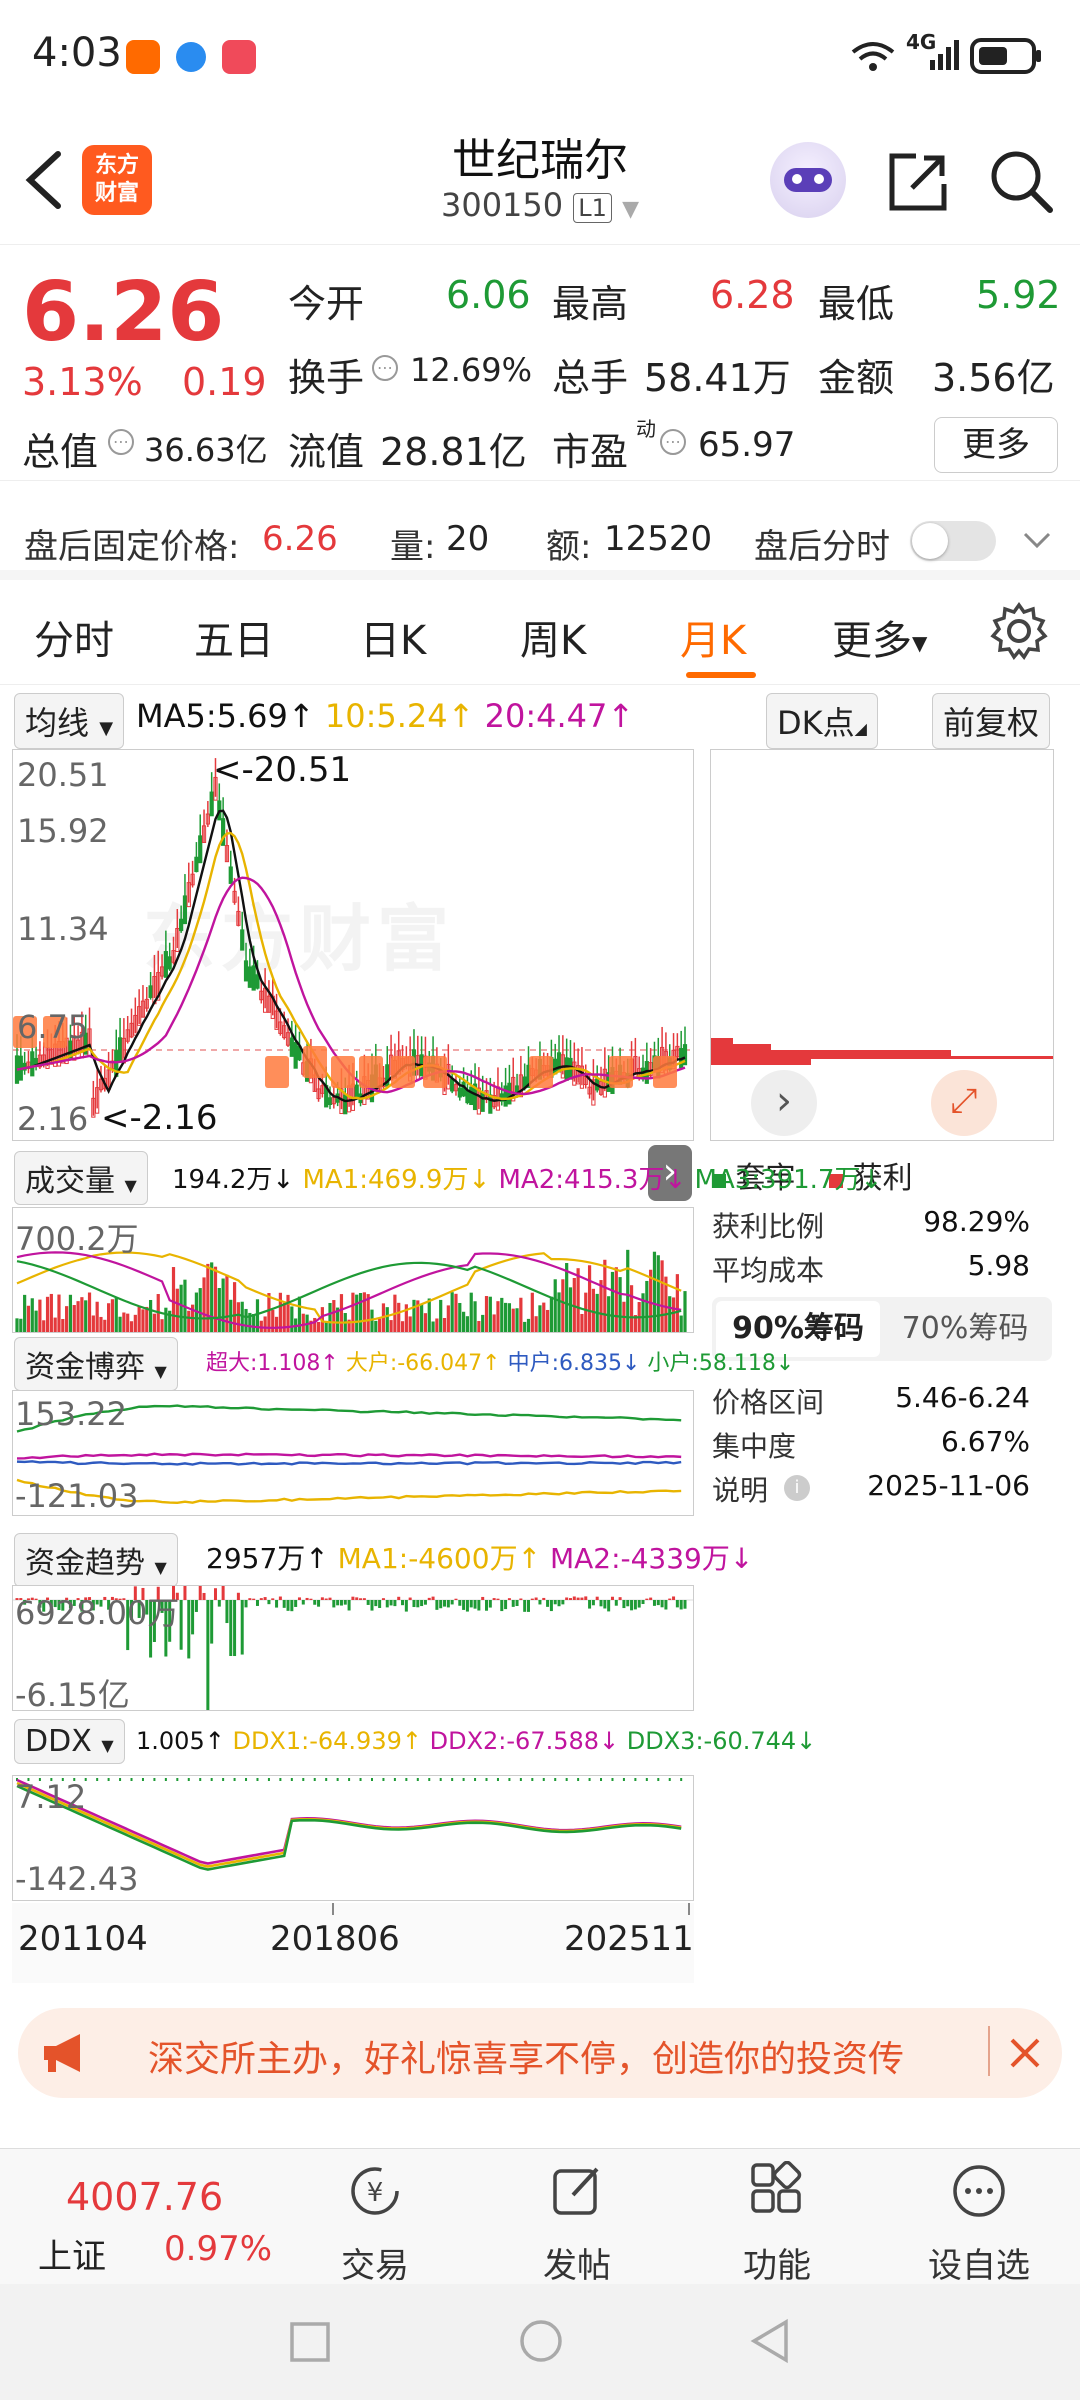  What do you see at coordinates (717, 378) in the screenshot?
I see `volume-value: 58.41万` at bounding box center [717, 378].